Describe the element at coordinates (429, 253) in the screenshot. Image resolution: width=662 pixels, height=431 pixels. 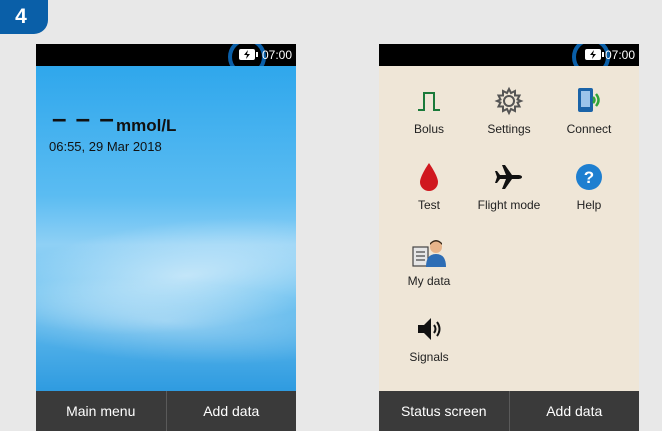
I see `my-data-icon` at that location.